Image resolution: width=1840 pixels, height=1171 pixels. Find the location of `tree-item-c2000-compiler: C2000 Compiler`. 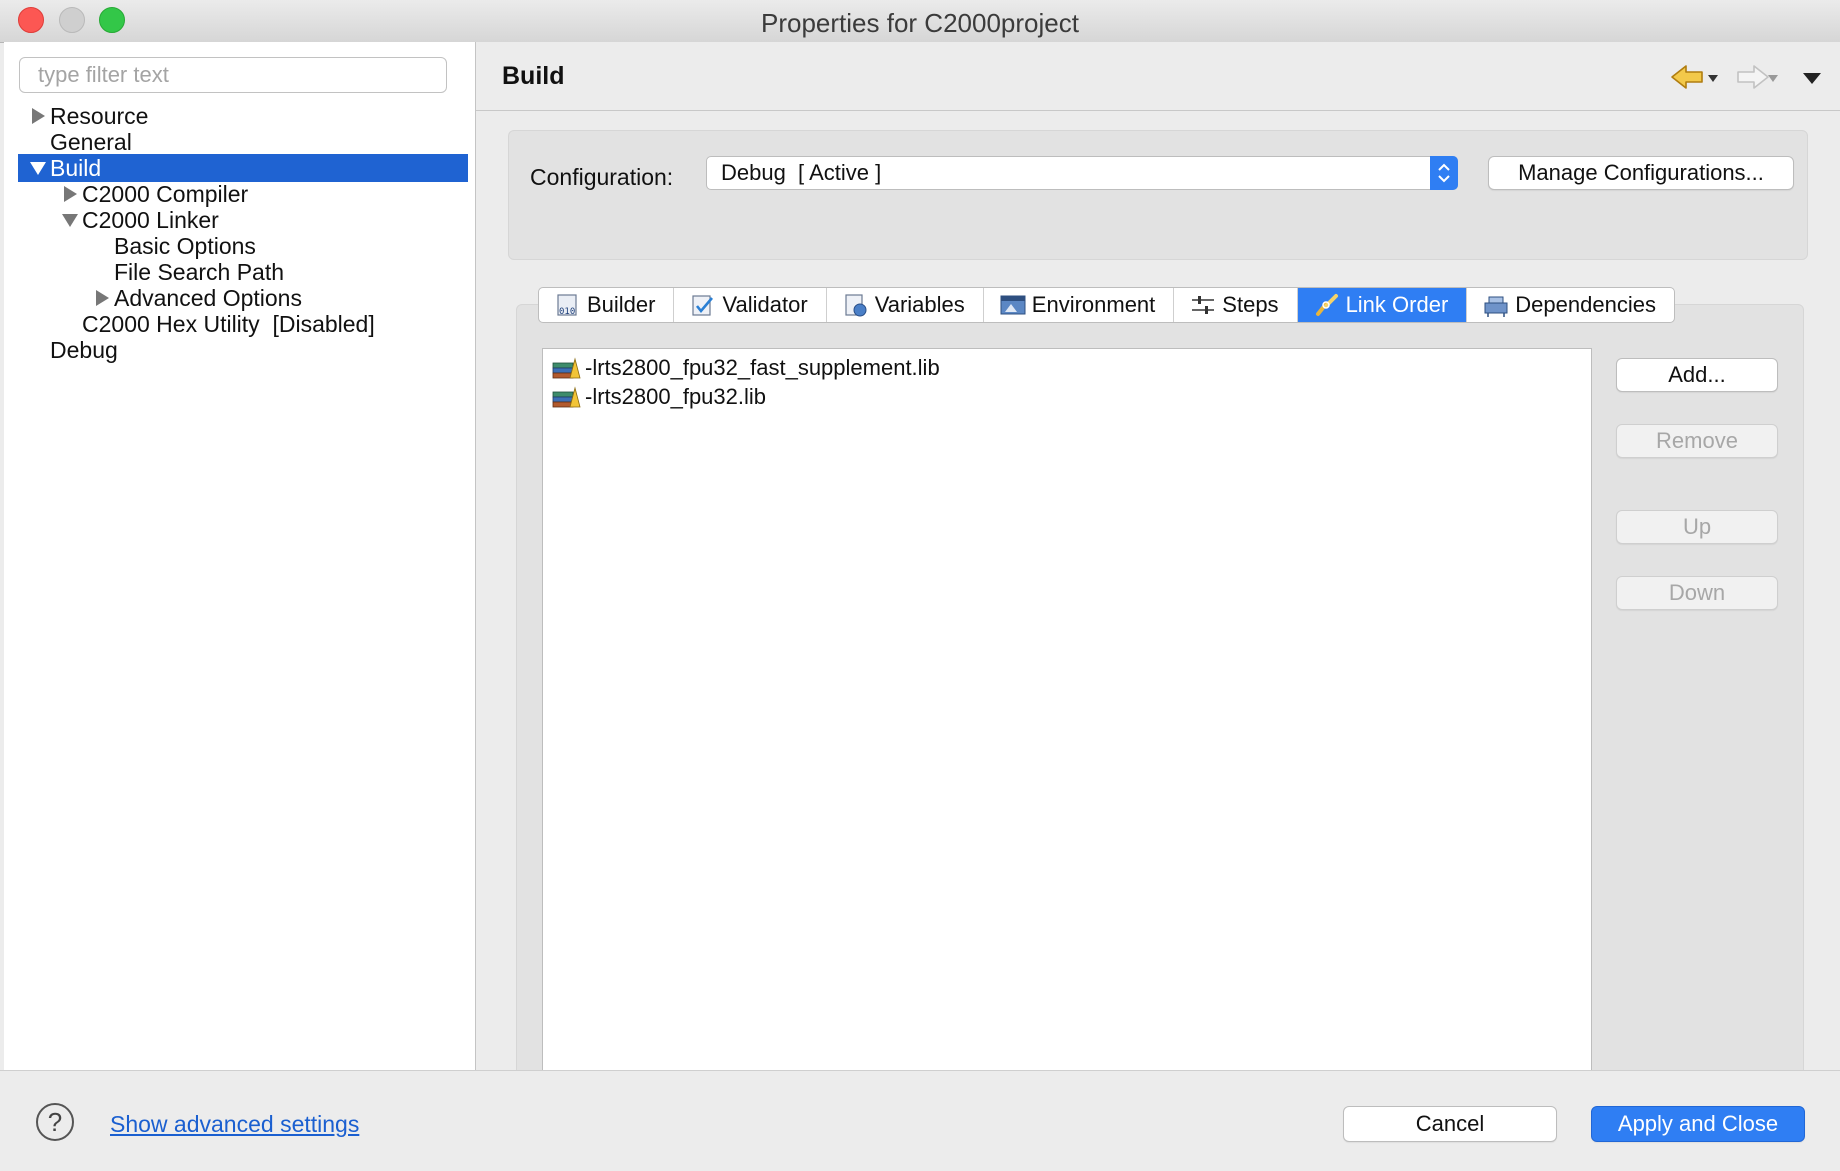

tree-item-c2000-compiler: C2000 Compiler is located at coordinates (243, 194).